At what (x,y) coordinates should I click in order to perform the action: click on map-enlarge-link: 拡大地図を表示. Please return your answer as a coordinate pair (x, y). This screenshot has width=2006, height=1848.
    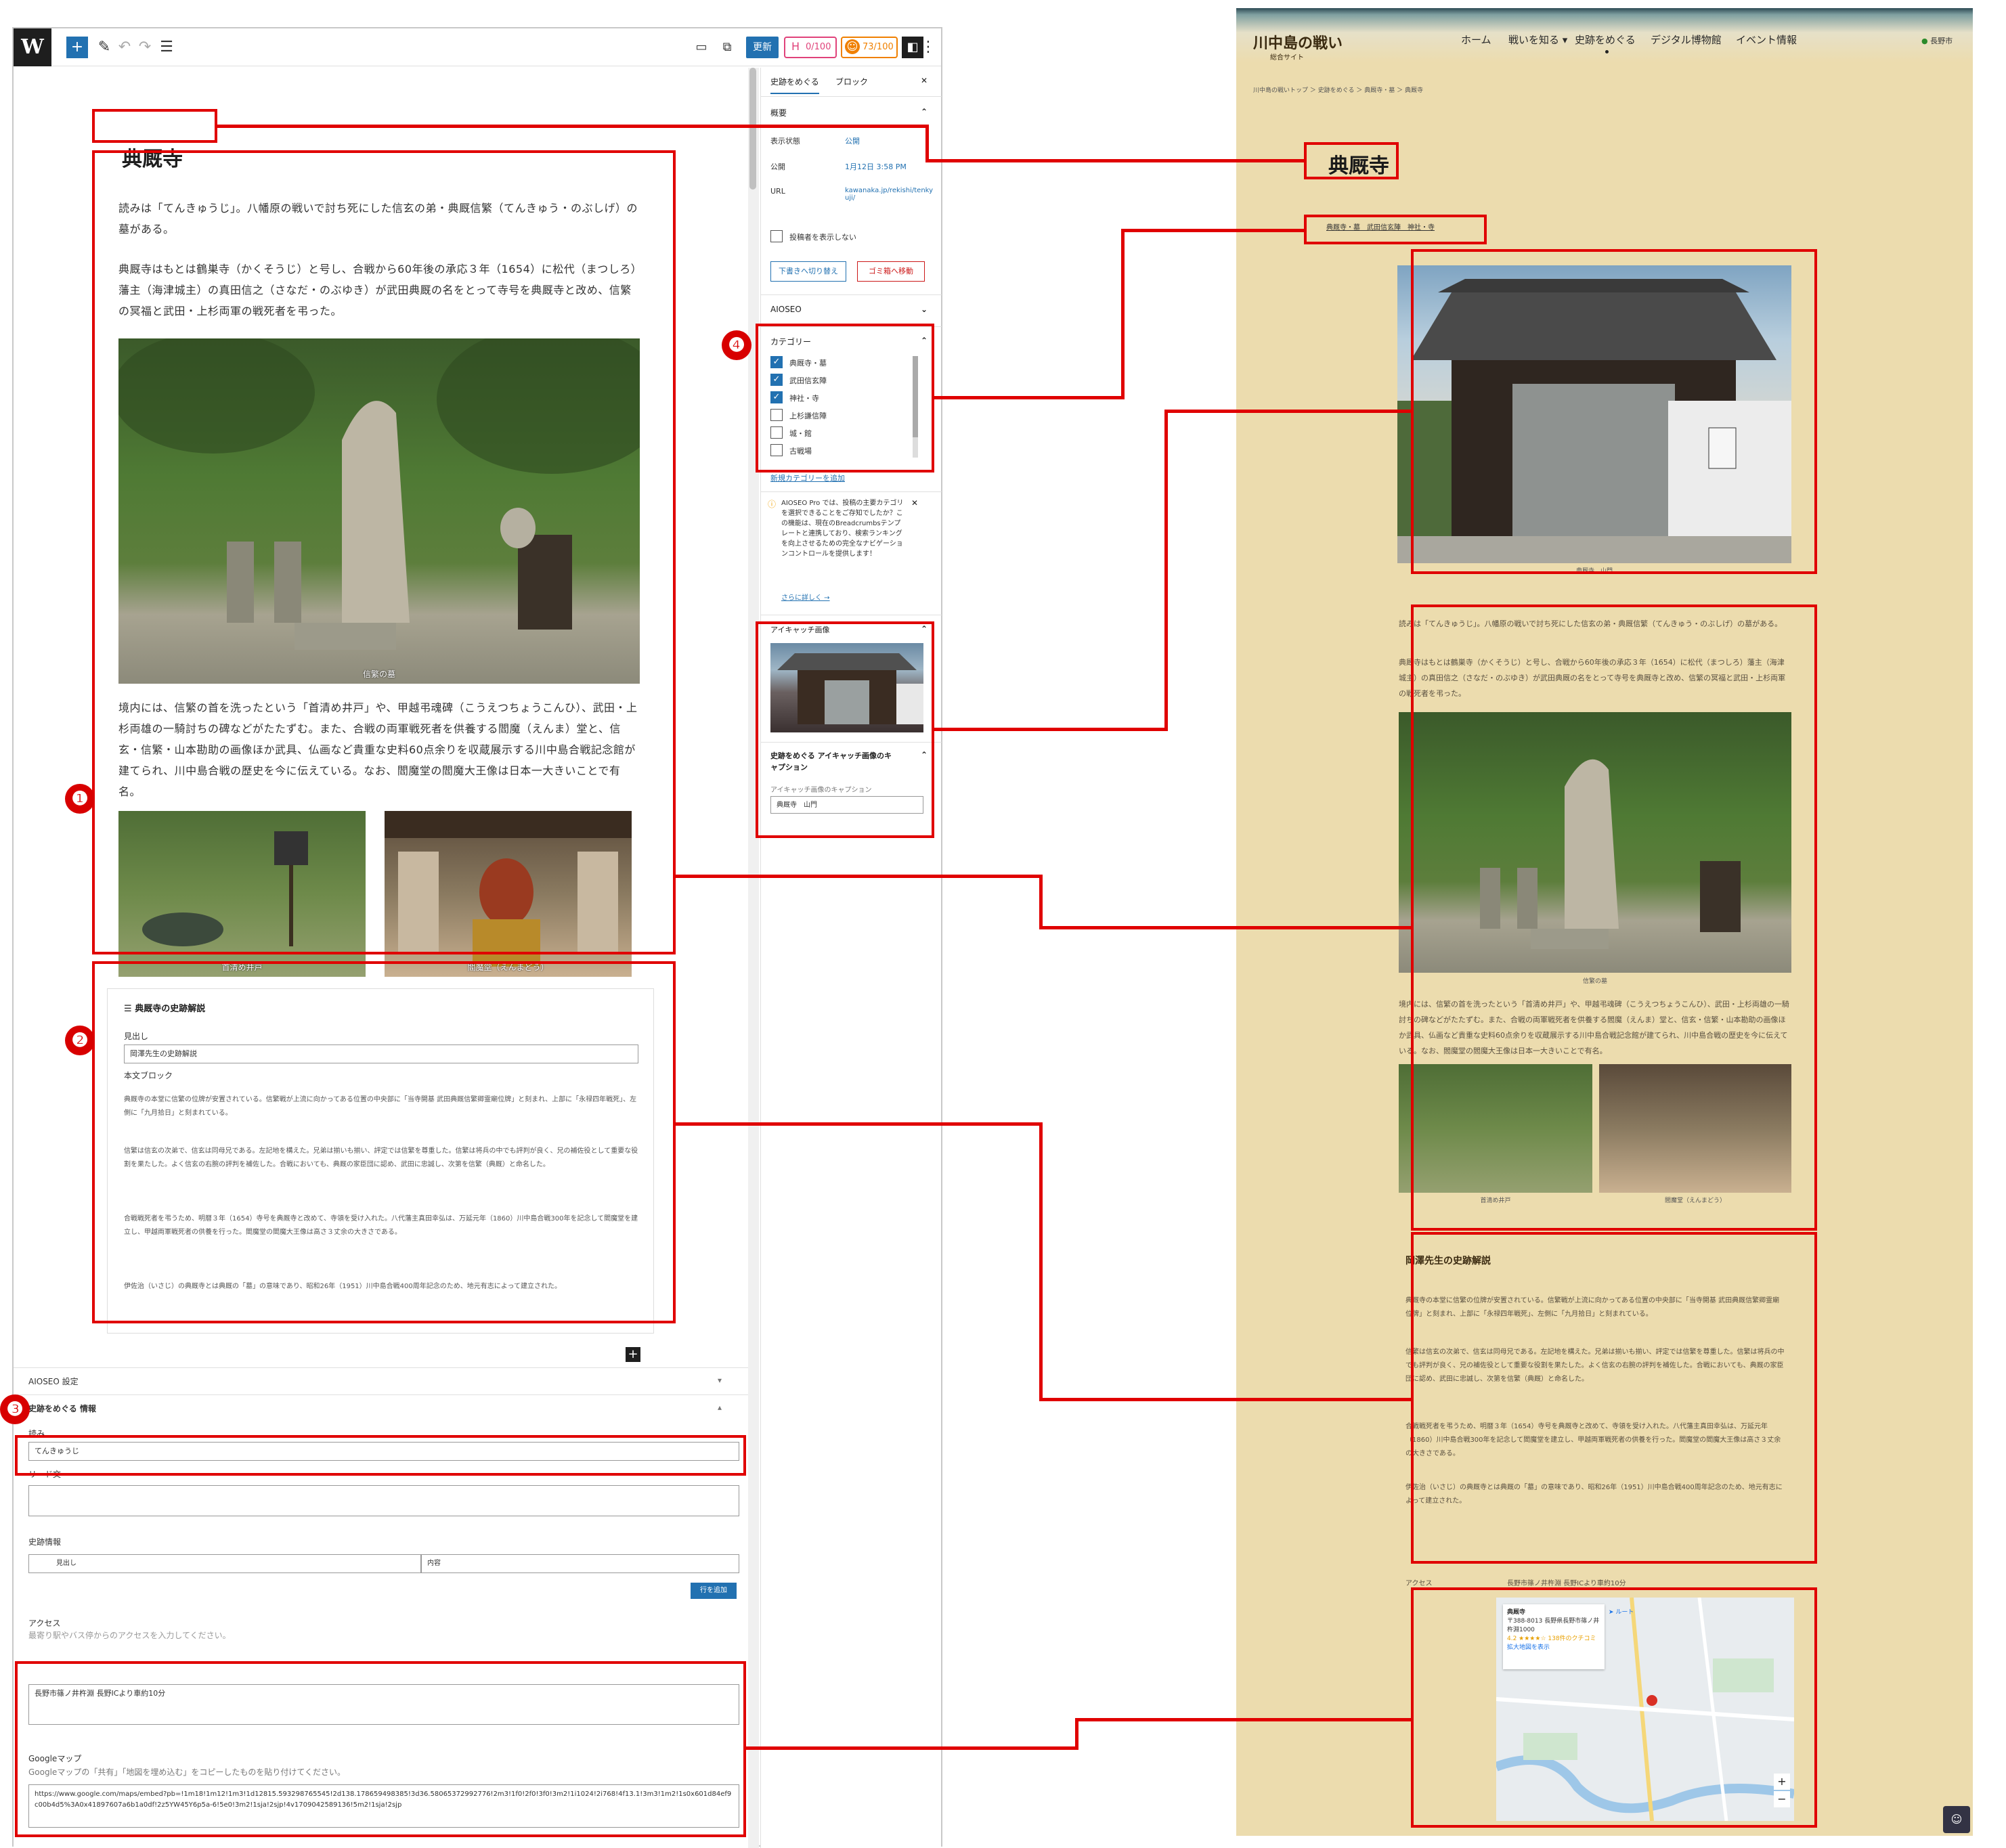
    Looking at the image, I should click on (1553, 1648).